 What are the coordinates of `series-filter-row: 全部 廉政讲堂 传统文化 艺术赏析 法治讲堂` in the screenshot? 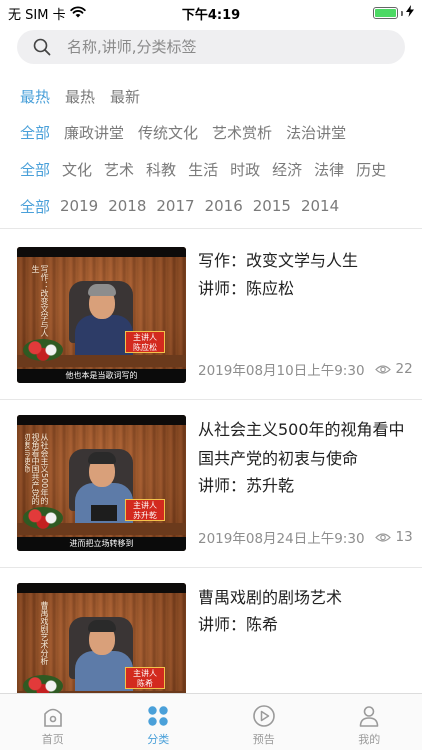 It's located at (190, 132).